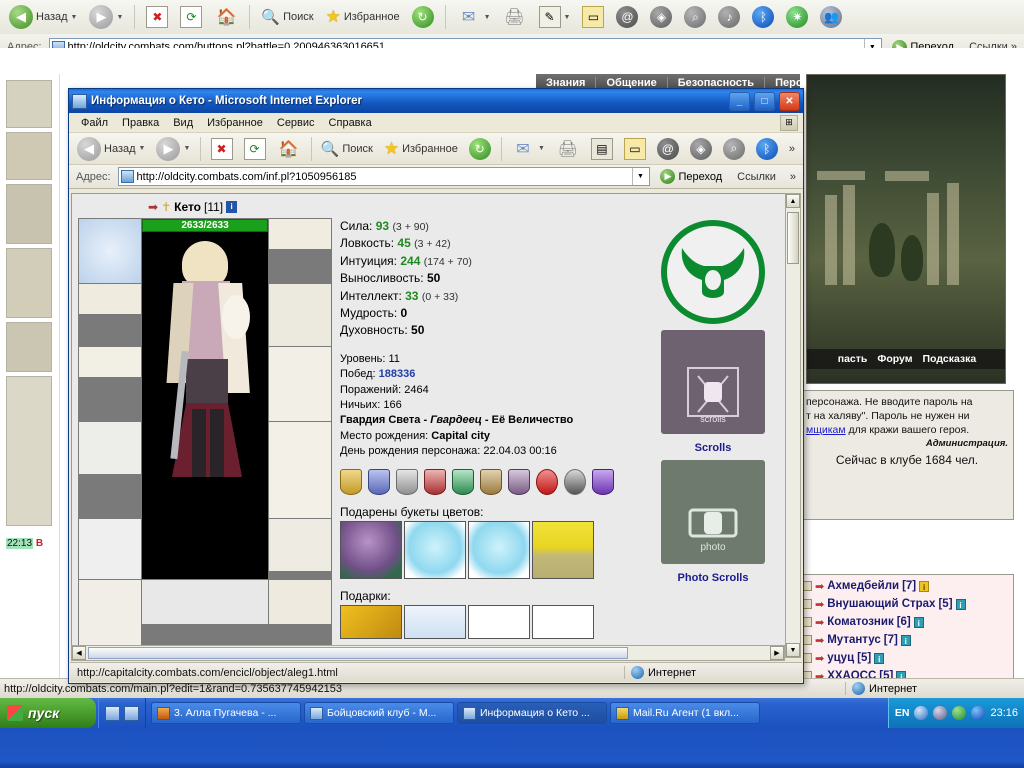 This screenshot has height=768, width=1024. What do you see at coordinates (157, 17) in the screenshot?
I see `stop-button: ✖` at bounding box center [157, 17].